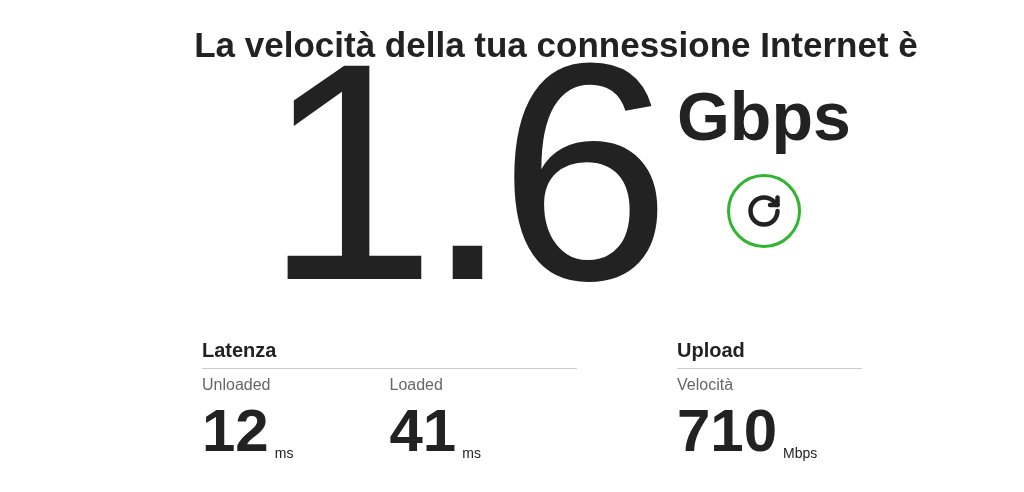 This screenshot has height=492, width=1024. What do you see at coordinates (389, 353) in the screenshot?
I see `section-title: Latenza` at bounding box center [389, 353].